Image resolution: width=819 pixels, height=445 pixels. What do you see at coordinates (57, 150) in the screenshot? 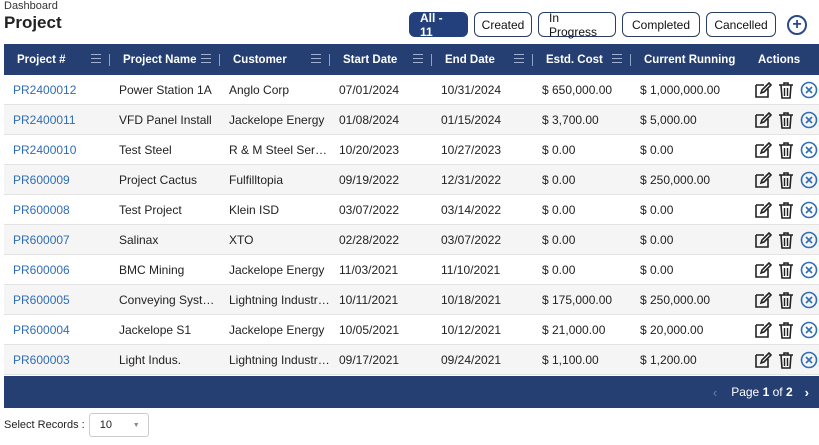
I see `project-number-link: PR2400010` at bounding box center [57, 150].